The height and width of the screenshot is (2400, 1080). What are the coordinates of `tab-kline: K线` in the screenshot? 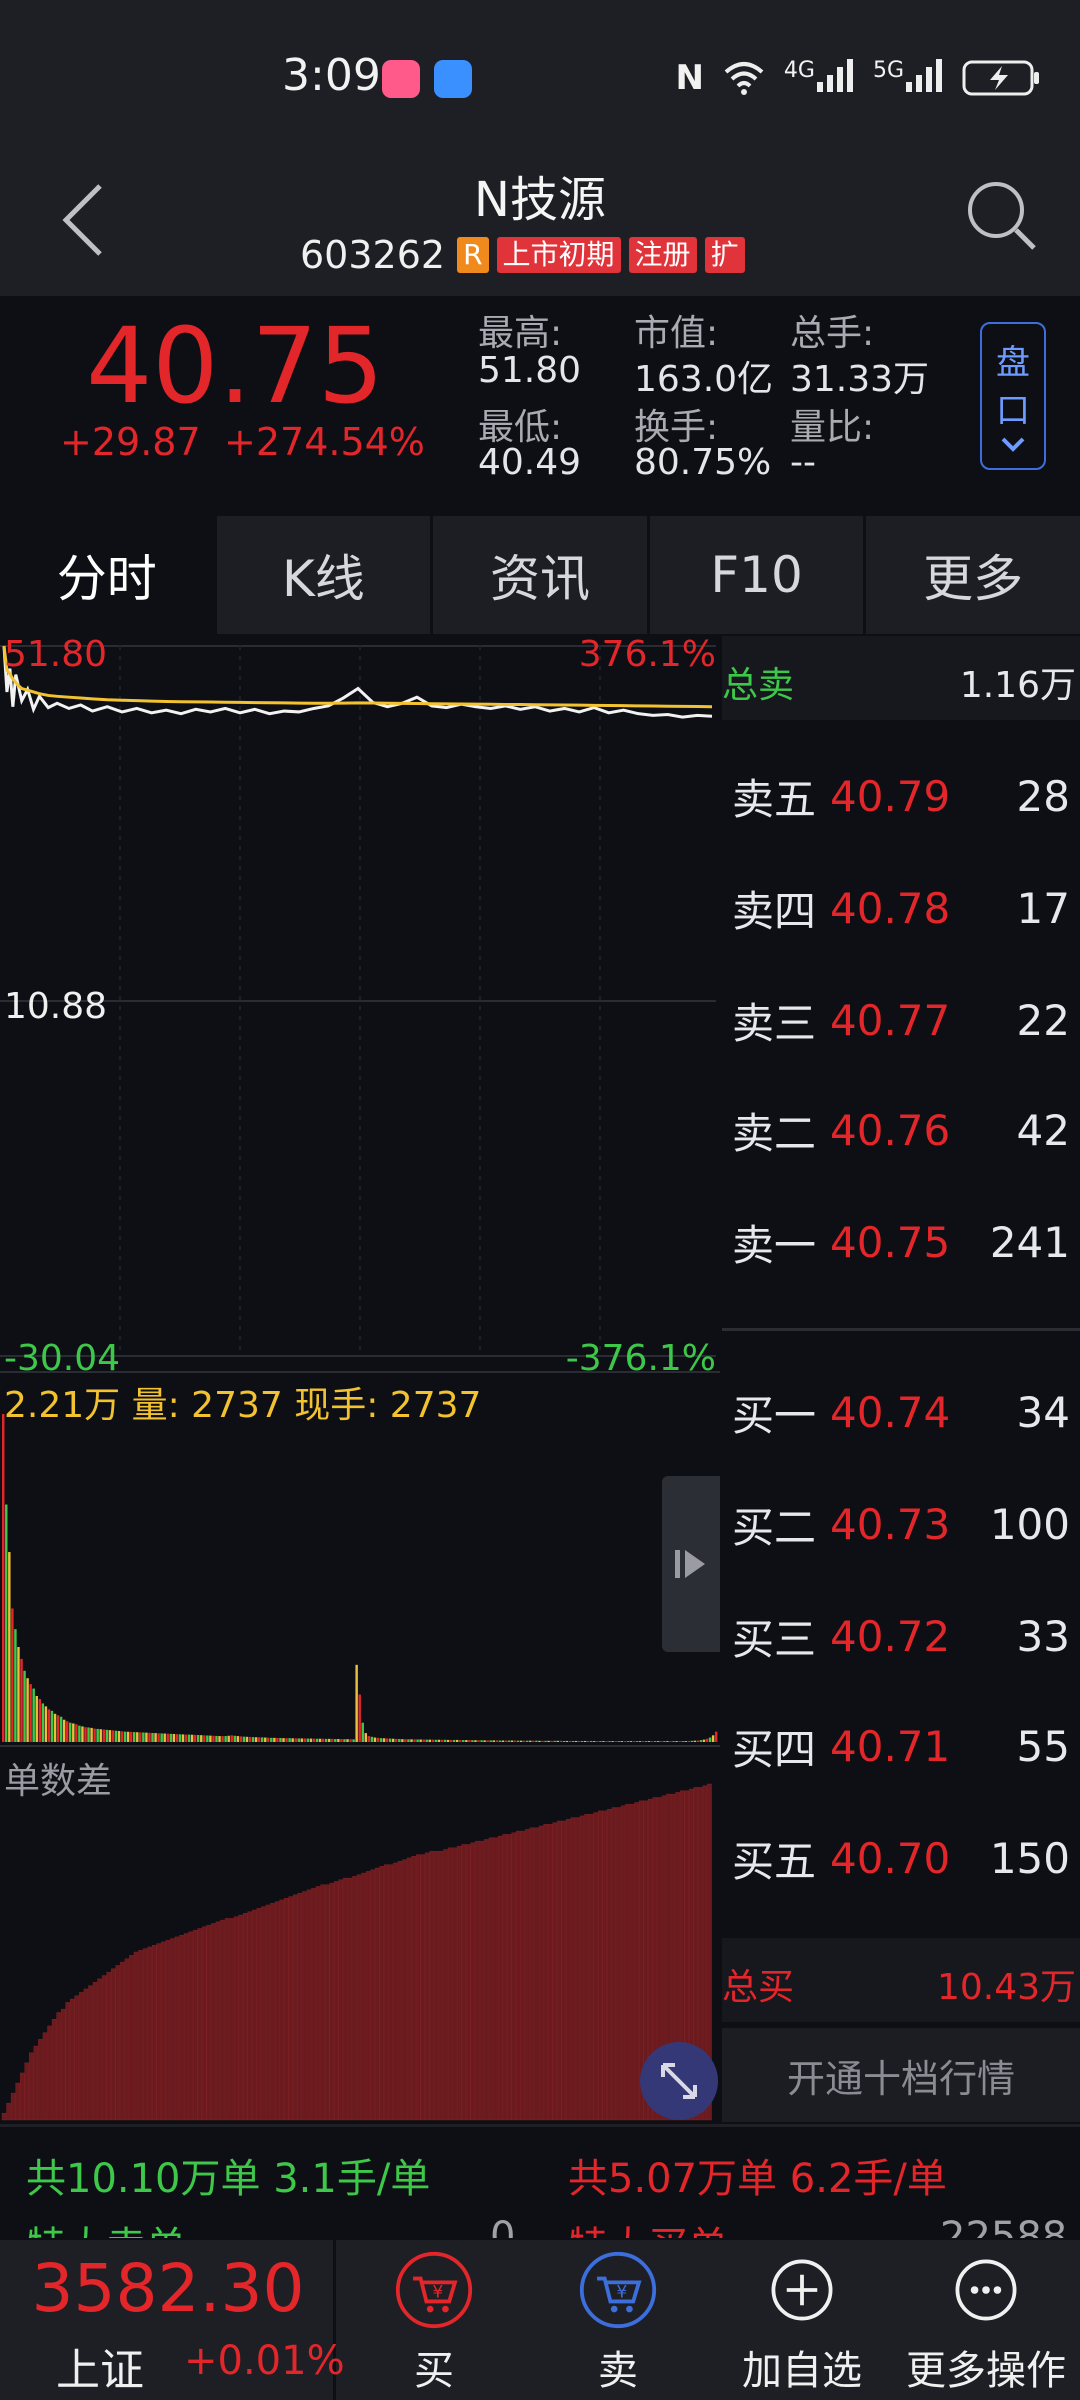 It's located at (323, 575).